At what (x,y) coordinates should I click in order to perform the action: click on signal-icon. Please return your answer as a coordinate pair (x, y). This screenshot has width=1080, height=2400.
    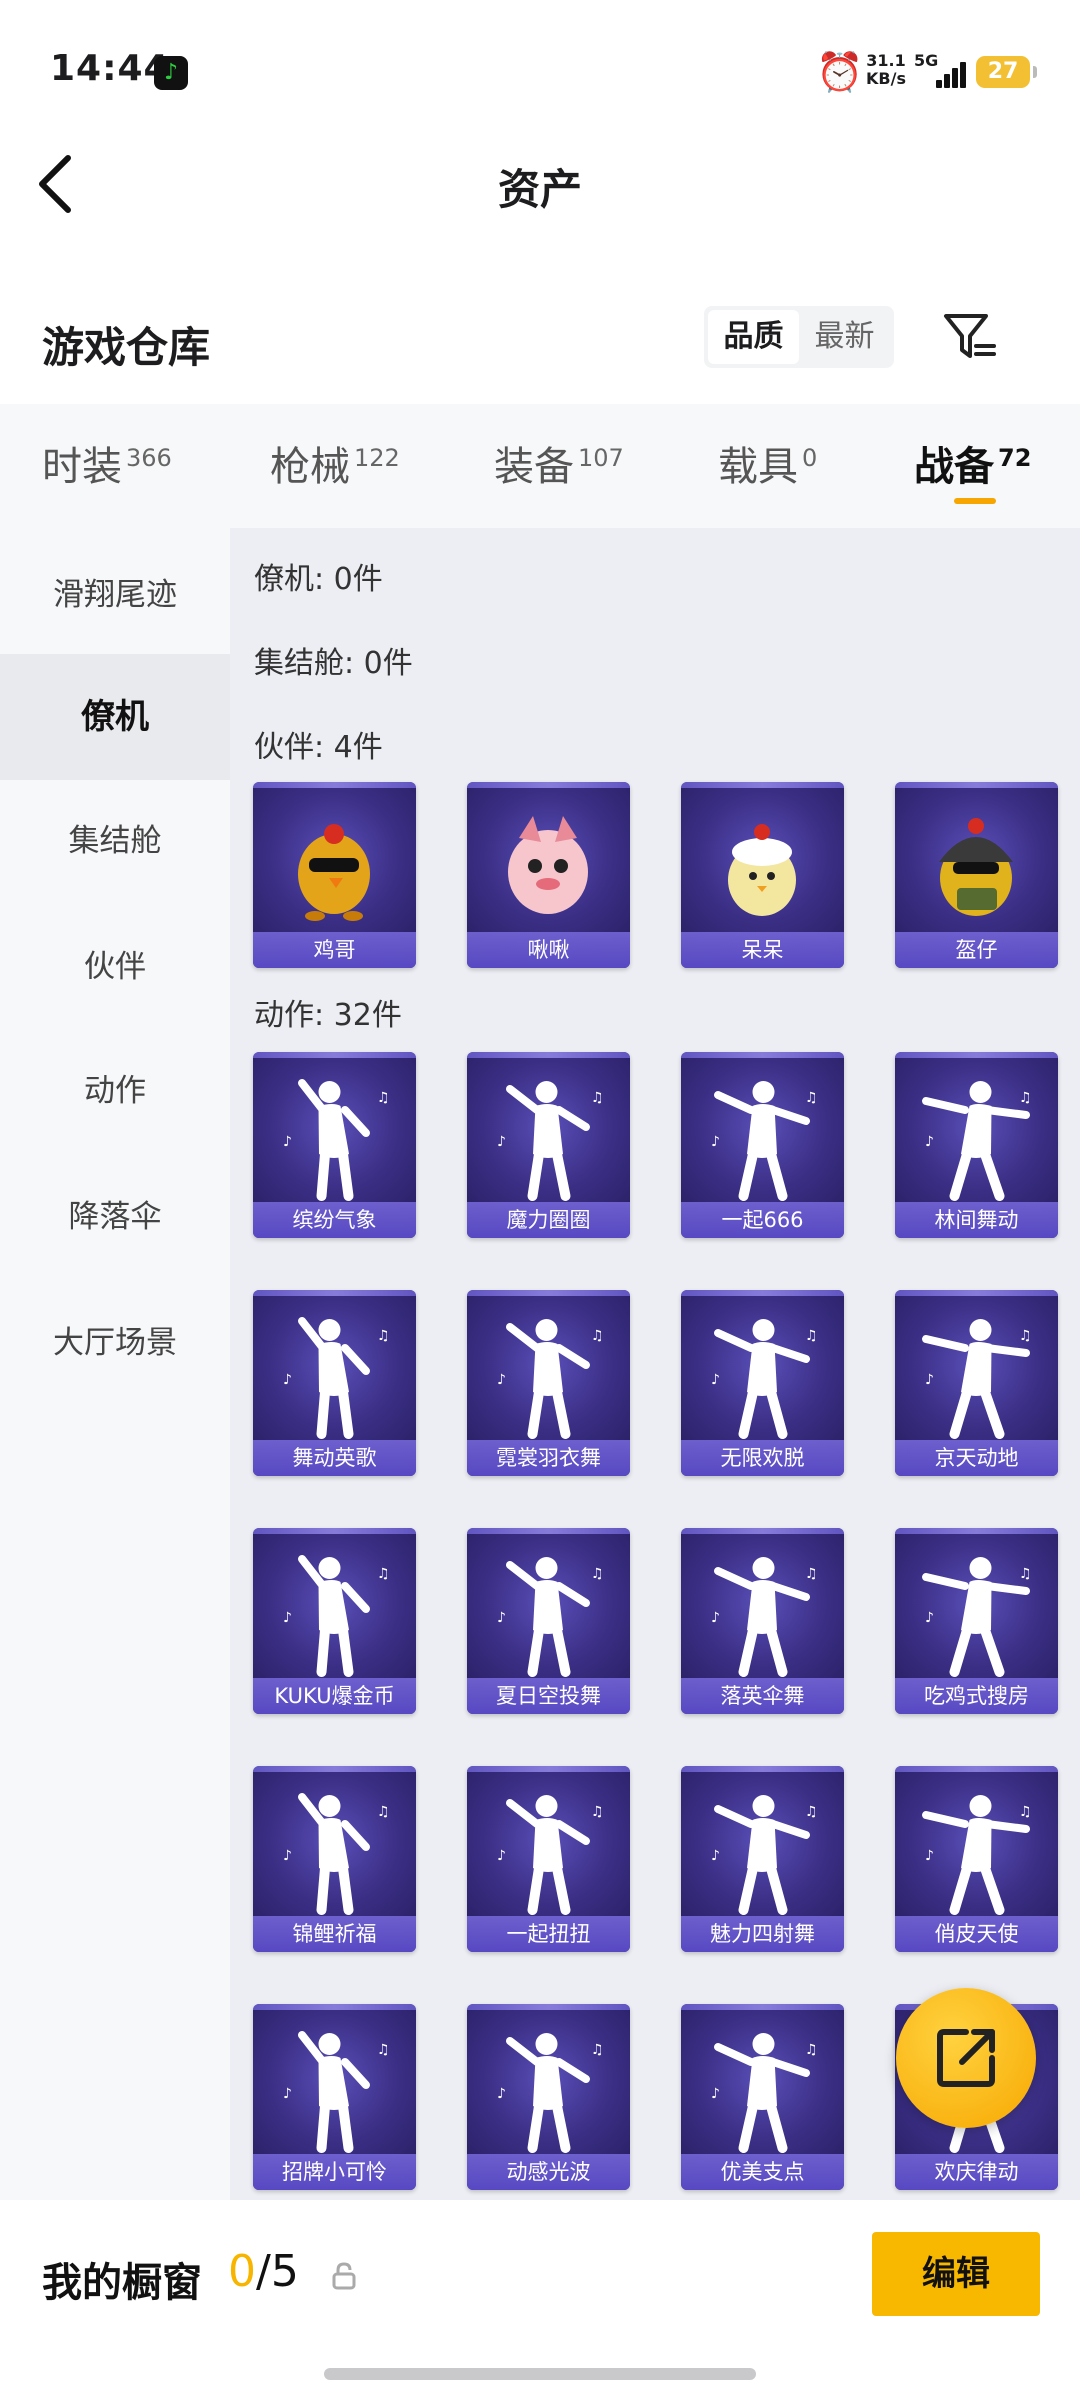
    Looking at the image, I should click on (948, 73).